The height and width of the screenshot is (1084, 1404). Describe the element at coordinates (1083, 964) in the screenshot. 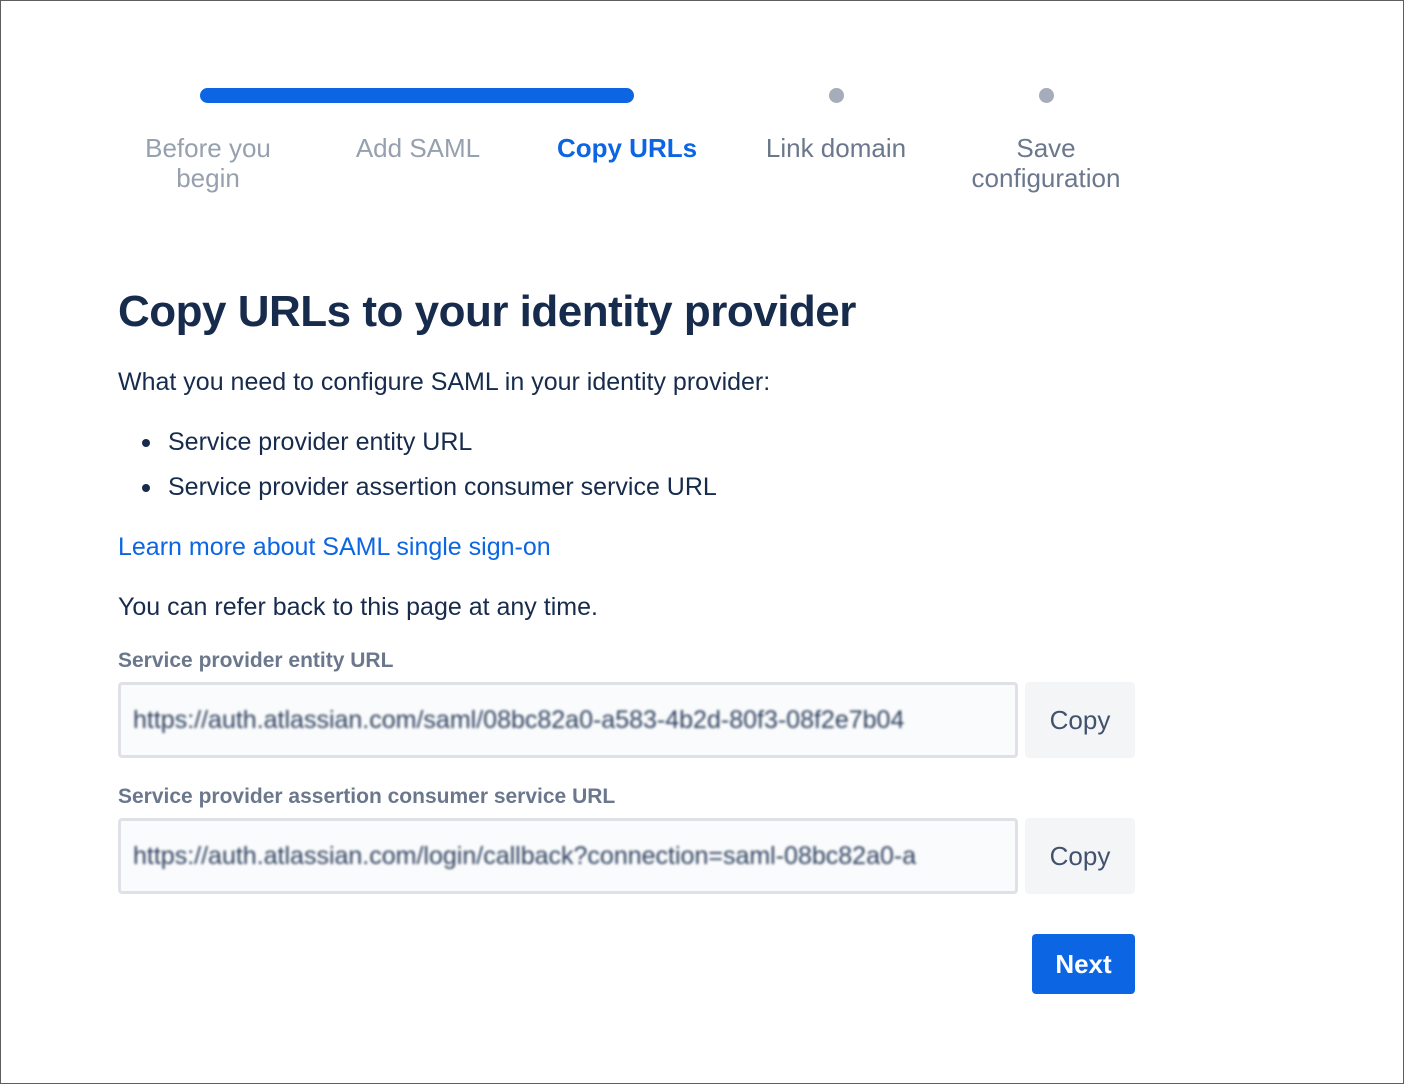

I see `next-button: Next` at that location.